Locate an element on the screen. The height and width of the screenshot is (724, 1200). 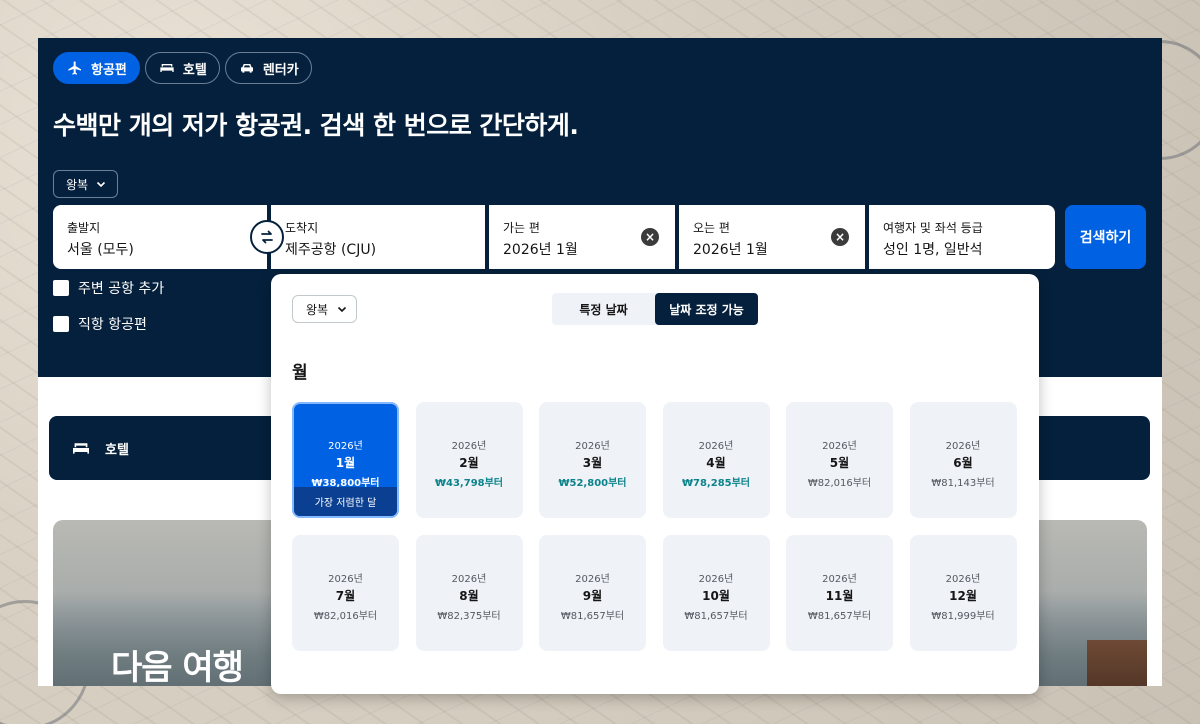
month-card: 2026년 8월 ₩82,375부터 is located at coordinates (469, 593).